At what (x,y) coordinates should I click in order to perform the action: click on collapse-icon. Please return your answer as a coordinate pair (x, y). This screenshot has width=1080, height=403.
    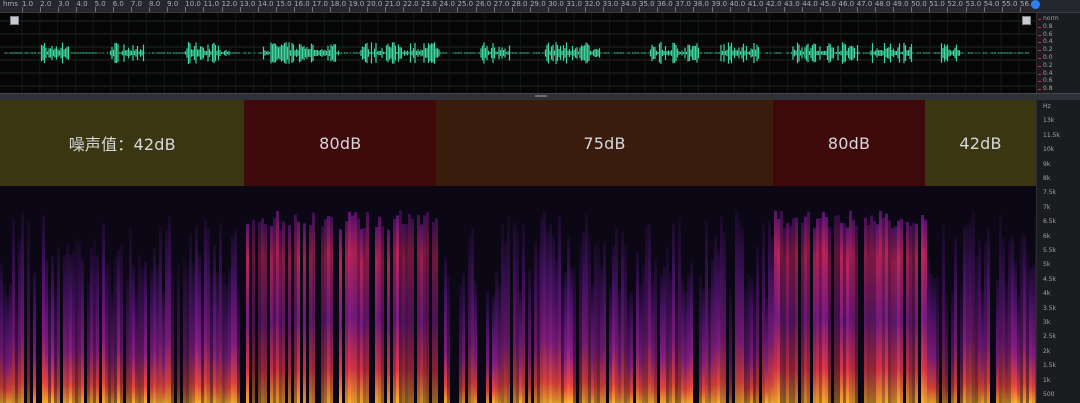
    Looking at the image, I should click on (1026, 20).